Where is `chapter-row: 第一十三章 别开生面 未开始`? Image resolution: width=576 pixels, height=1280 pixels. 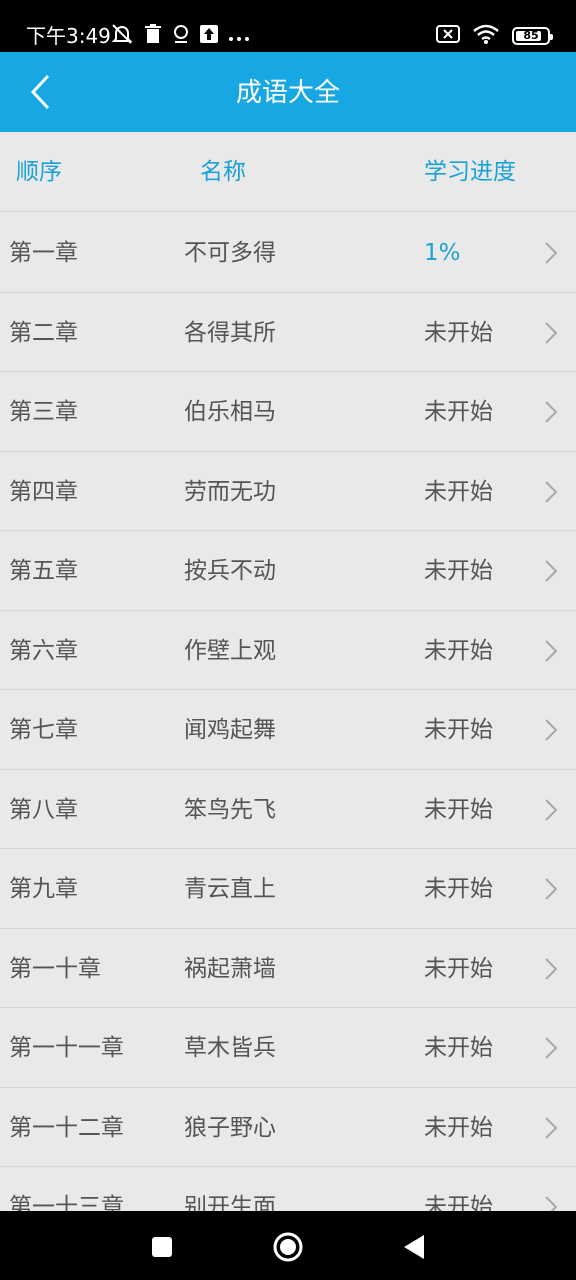
chapter-row: 第一十三章 别开生面 未开始 is located at coordinates (288, 1189).